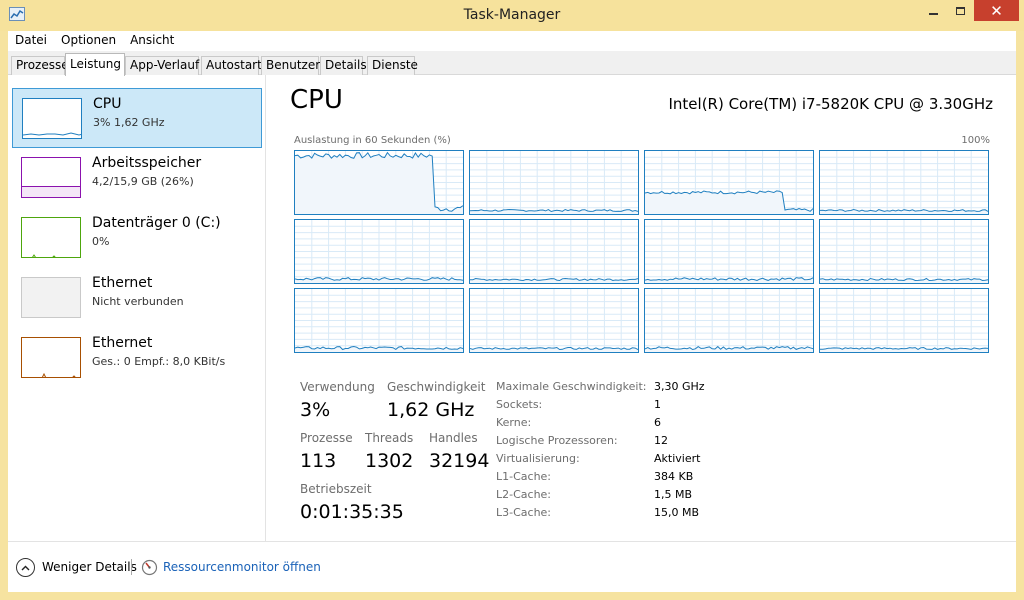 This screenshot has width=1024, height=600. What do you see at coordinates (933, 10) in the screenshot?
I see `minimize-button` at bounding box center [933, 10].